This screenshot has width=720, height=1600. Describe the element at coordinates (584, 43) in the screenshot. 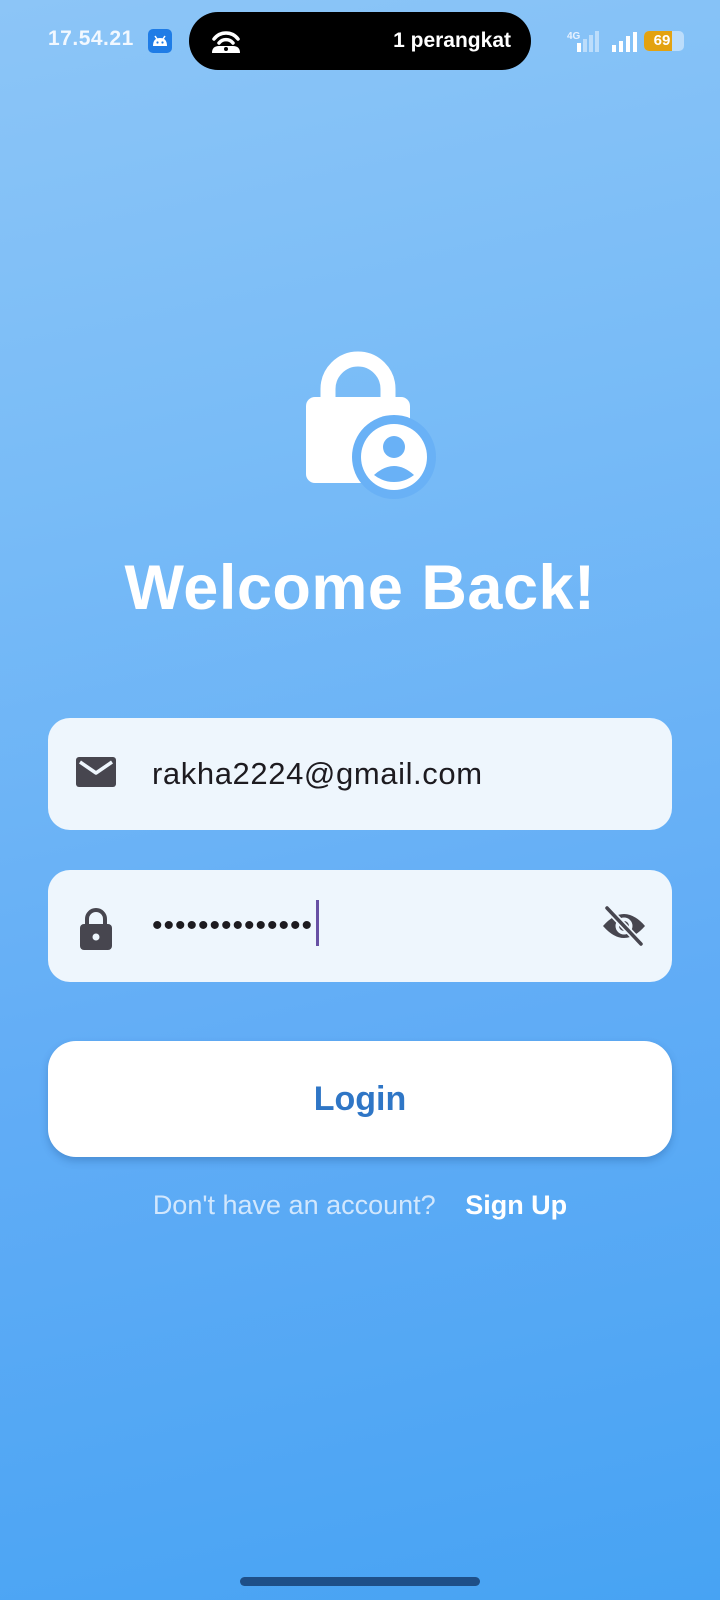

I see `signal-4g-icon: 4G` at that location.